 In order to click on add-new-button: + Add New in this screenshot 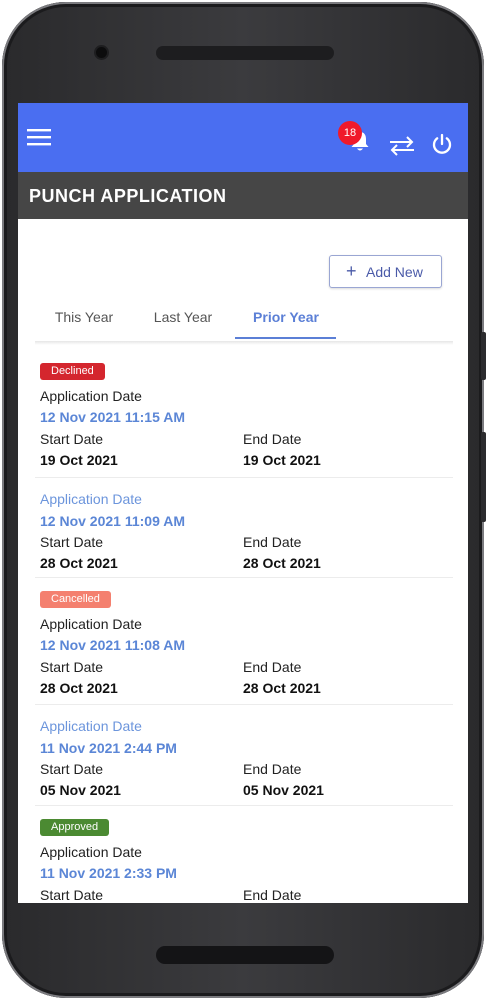, I will do `click(385, 271)`.